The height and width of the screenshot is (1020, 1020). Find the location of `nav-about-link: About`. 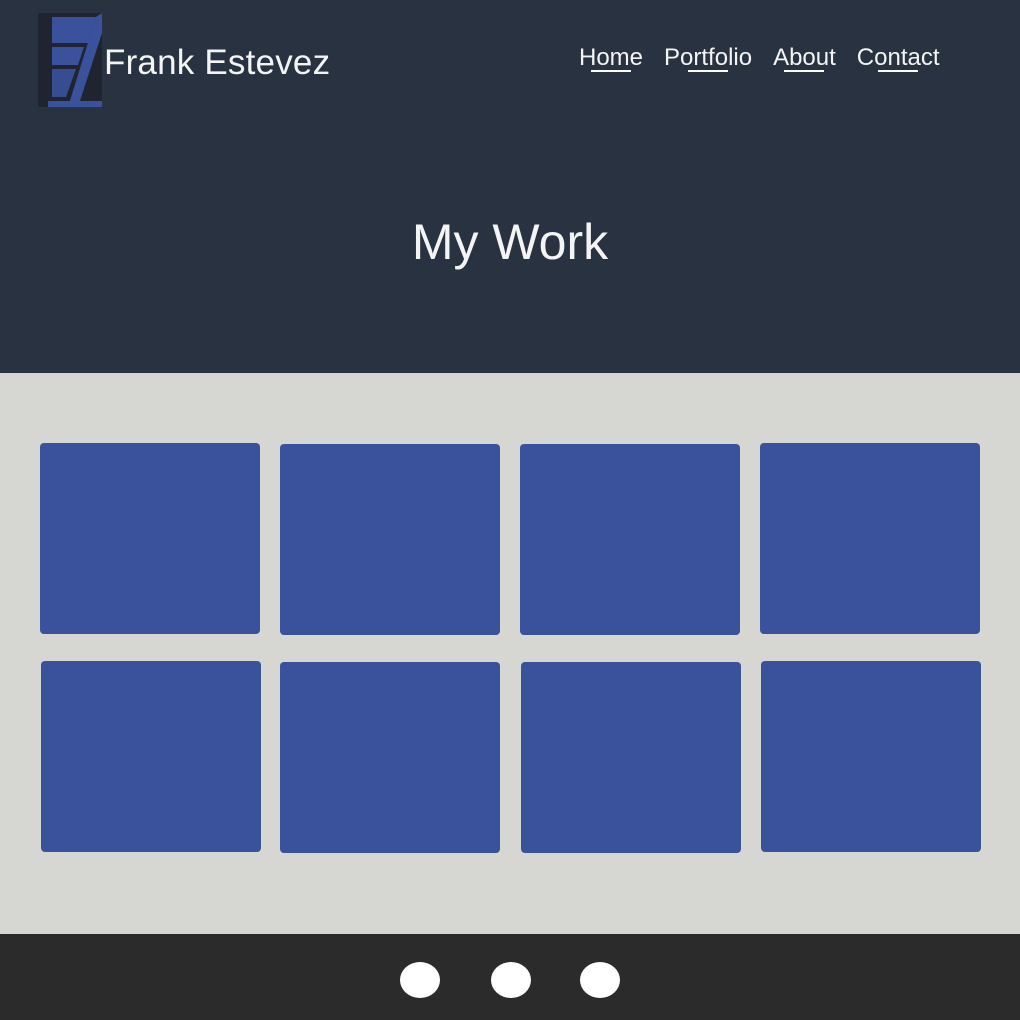

nav-about-link: About is located at coordinates (804, 58).